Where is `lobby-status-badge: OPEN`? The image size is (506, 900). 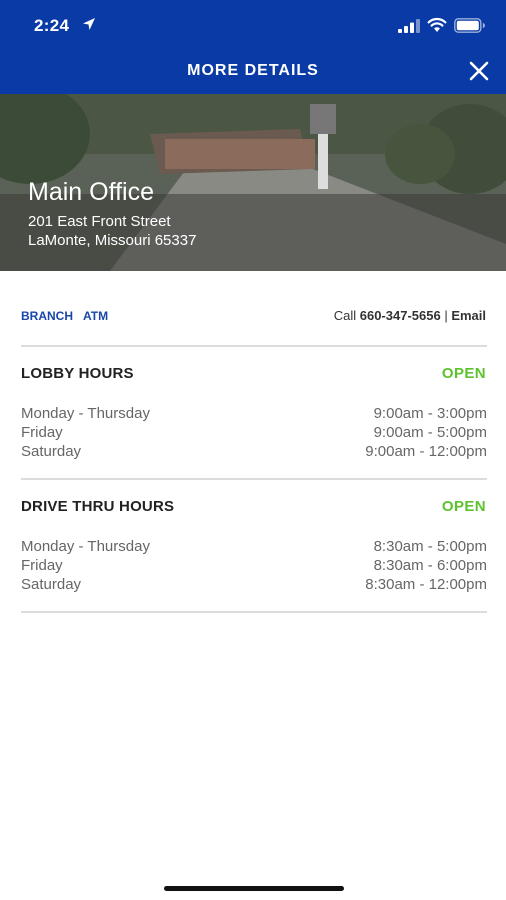
lobby-status-badge: OPEN is located at coordinates (463, 373).